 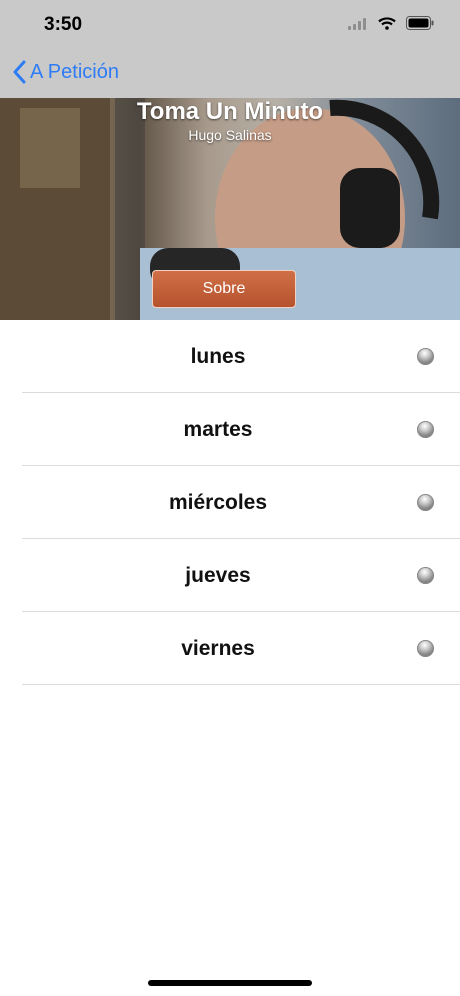 I want to click on divider, so click(x=241, y=684).